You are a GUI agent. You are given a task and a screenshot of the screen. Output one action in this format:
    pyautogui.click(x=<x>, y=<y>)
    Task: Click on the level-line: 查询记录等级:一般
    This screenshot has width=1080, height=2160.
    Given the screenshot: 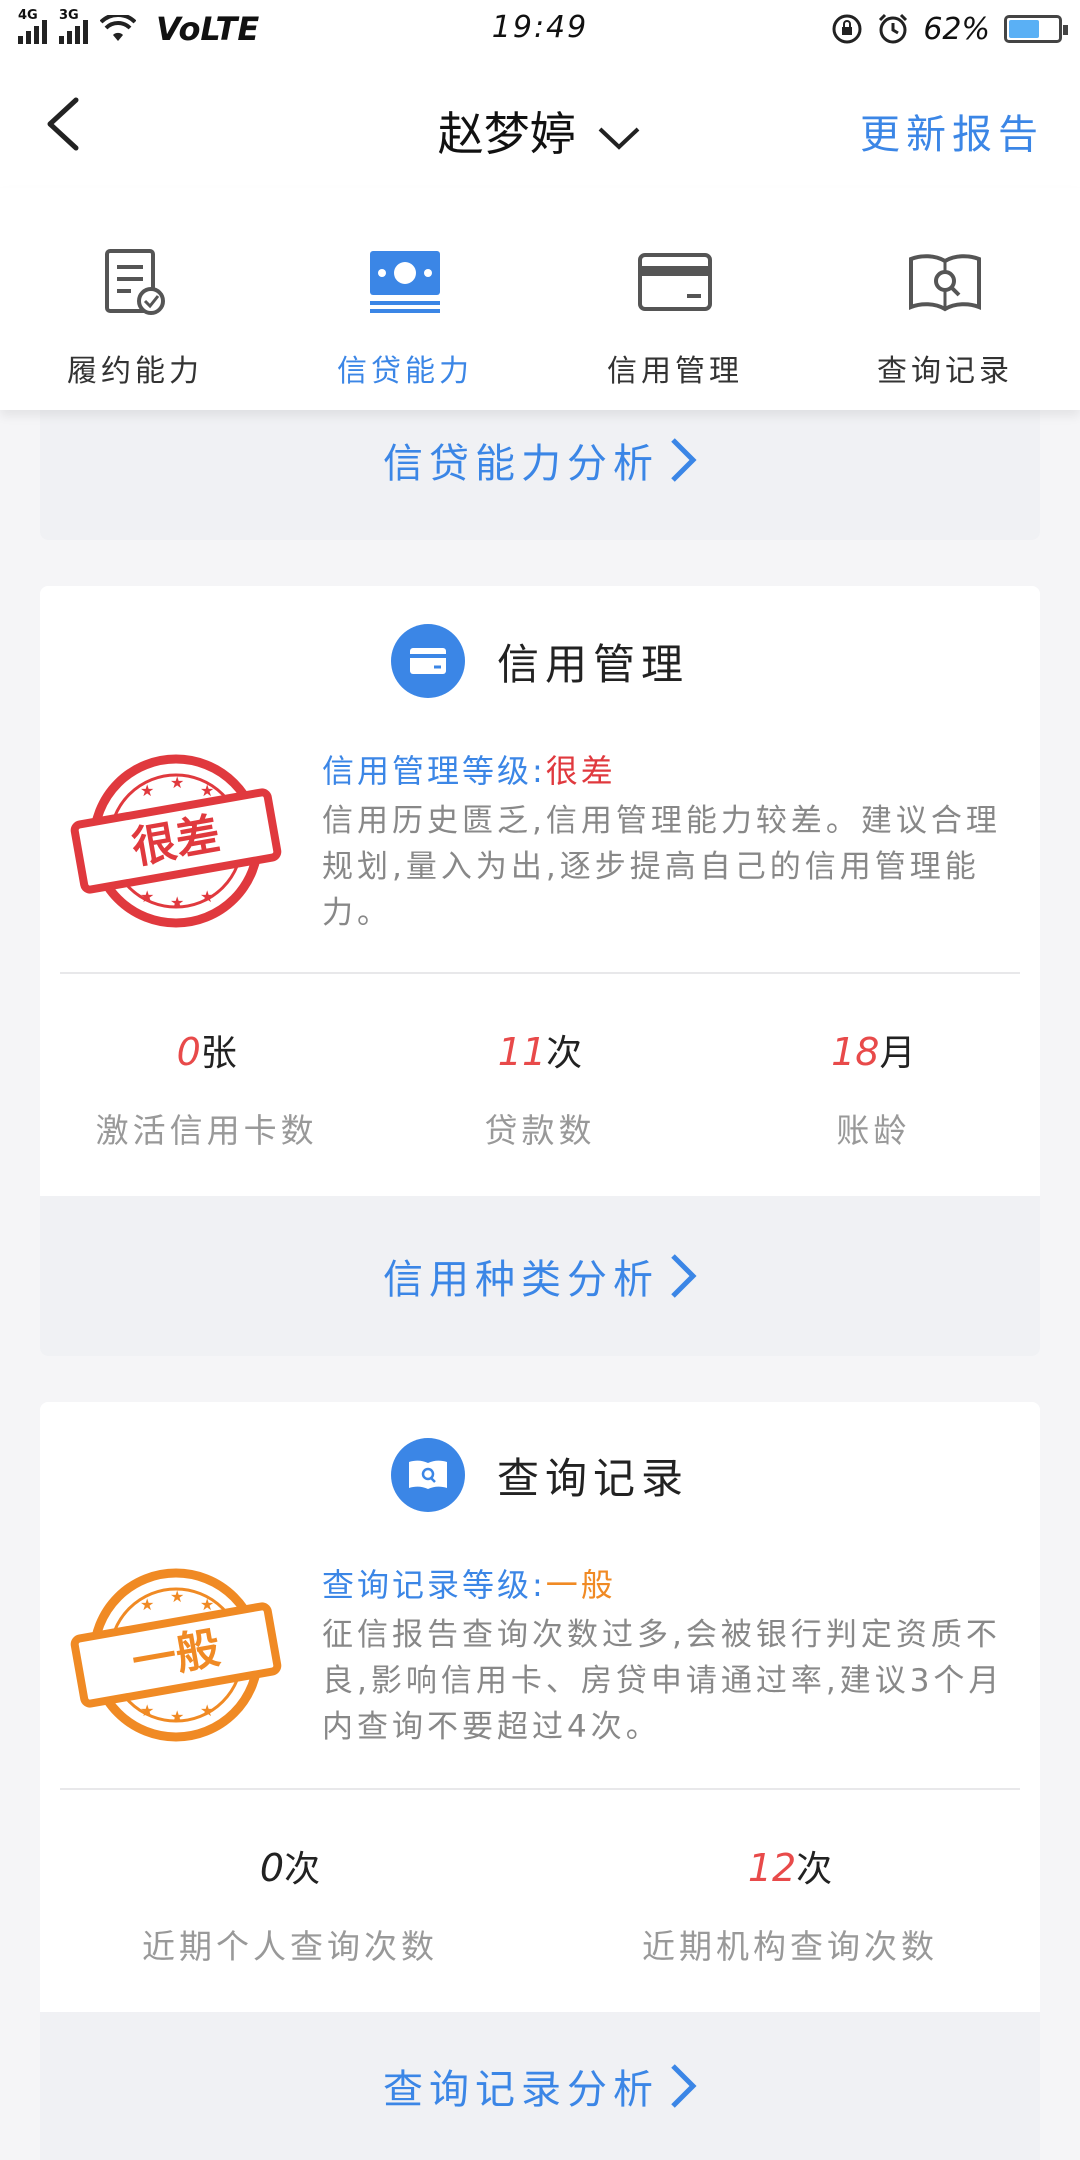 What is the action you would take?
    pyautogui.click(x=469, y=1583)
    